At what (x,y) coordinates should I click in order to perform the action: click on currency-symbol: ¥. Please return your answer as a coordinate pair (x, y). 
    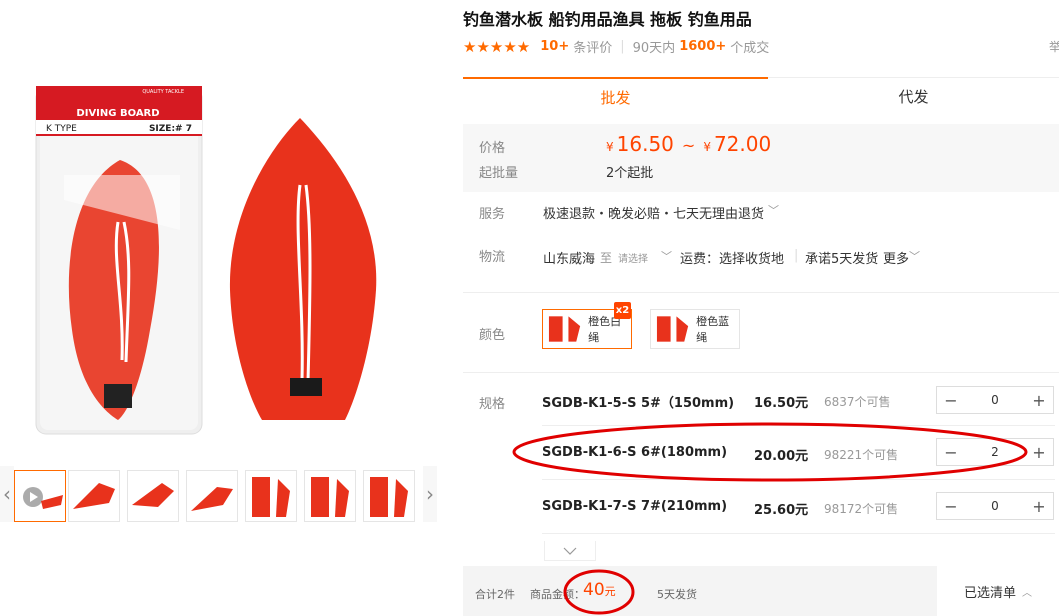
    Looking at the image, I should click on (707, 147).